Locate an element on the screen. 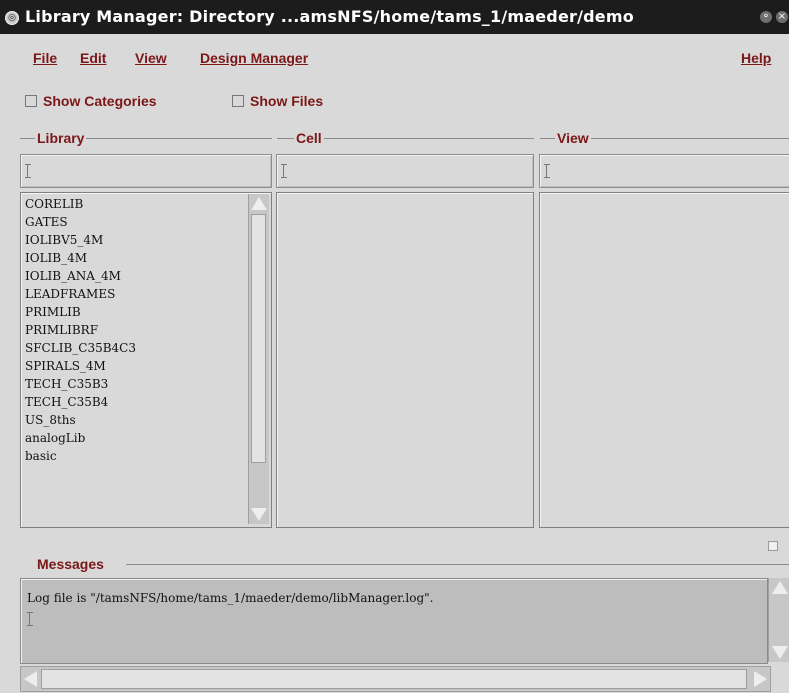 Image resolution: width=789 pixels, height=693 pixels. show-categories-checkbox is located at coordinates (31, 101).